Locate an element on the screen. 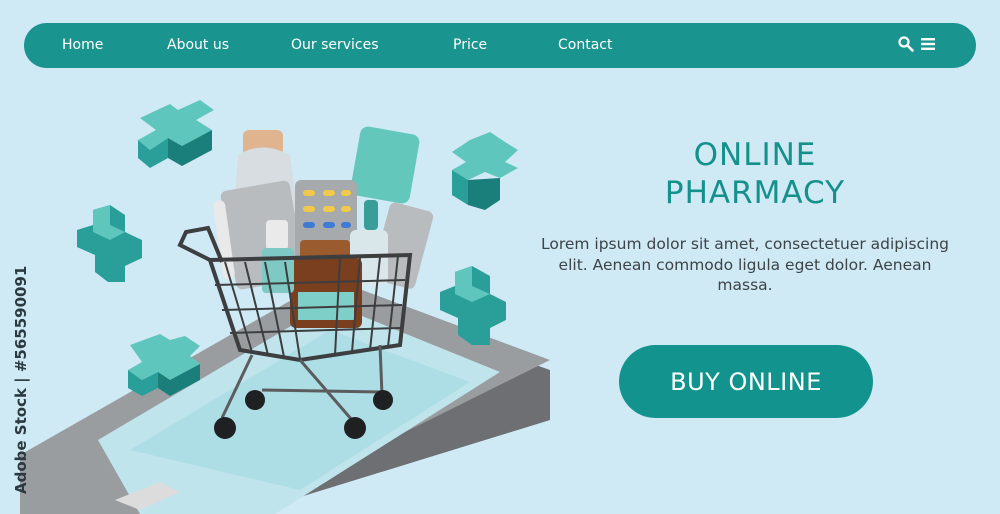 This screenshot has height=514, width=1000. nav-item-price: Price is located at coordinates (470, 45).